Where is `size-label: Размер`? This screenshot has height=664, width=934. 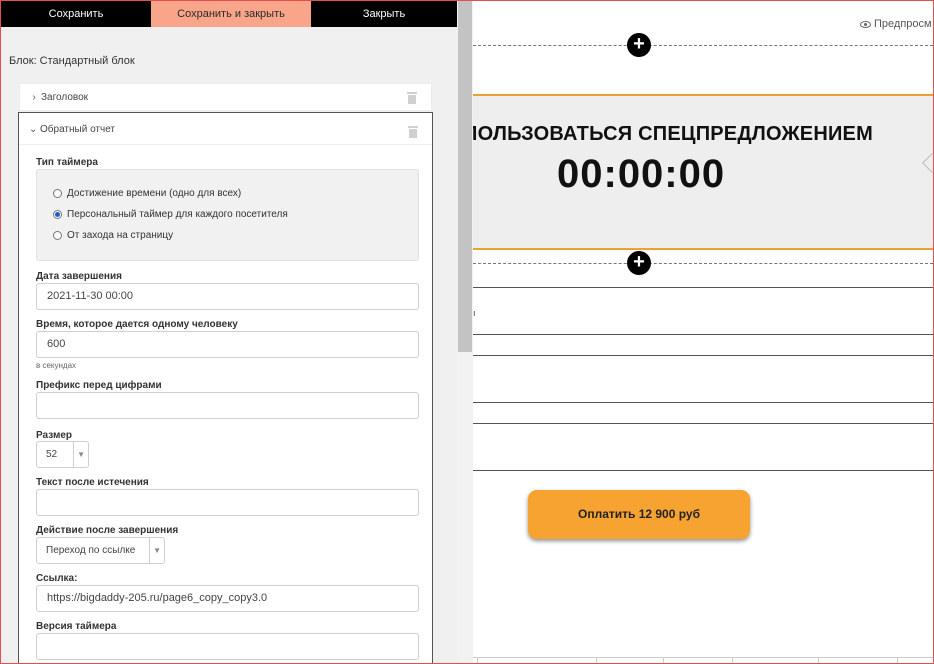
size-label: Размер is located at coordinates (54, 435).